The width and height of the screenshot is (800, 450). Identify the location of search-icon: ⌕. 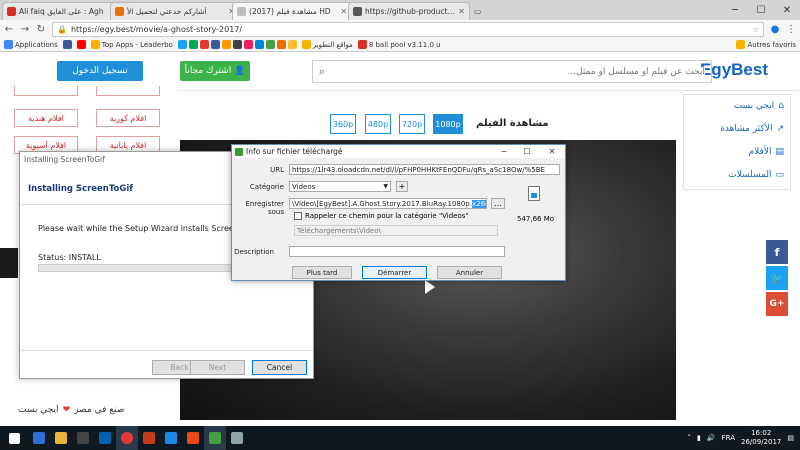
(322, 72).